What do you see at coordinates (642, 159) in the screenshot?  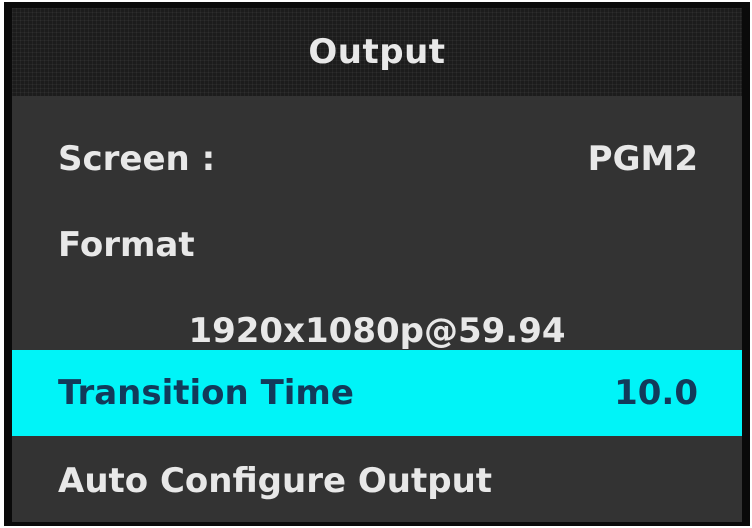 I see `screen-value: PGM2` at bounding box center [642, 159].